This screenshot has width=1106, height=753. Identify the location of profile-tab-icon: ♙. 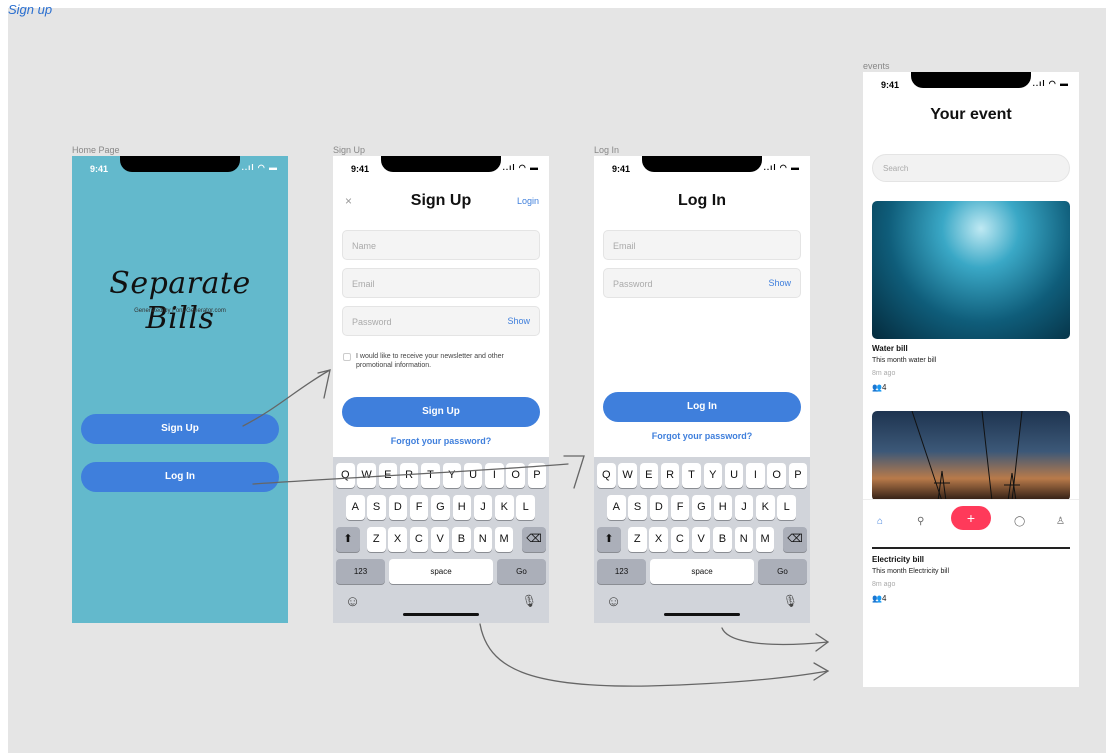
(1060, 521).